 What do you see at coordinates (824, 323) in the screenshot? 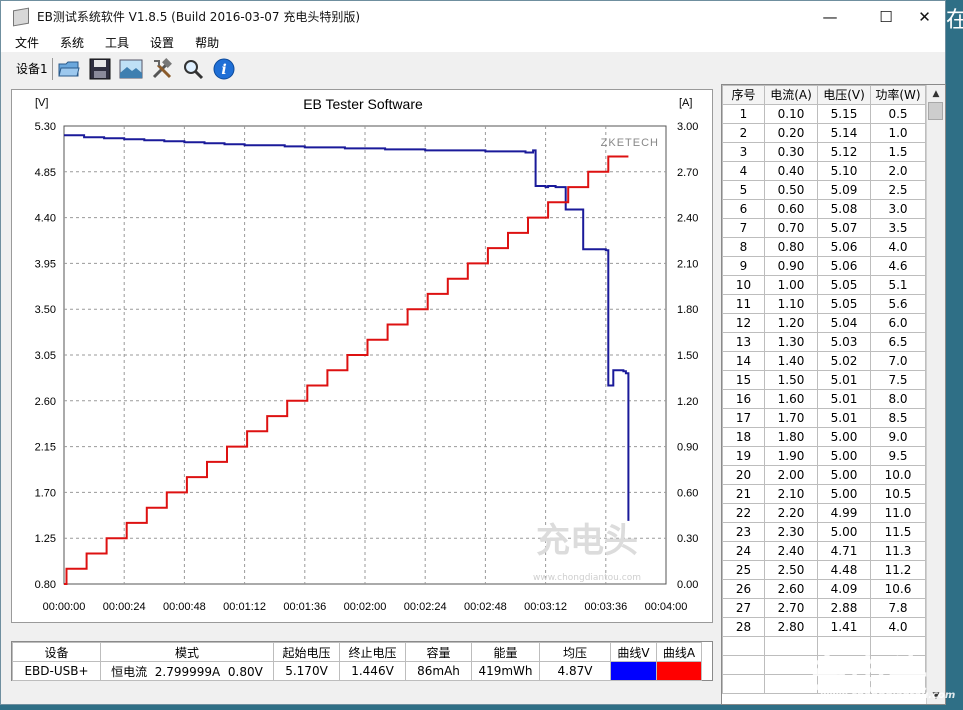
I see `table-row: 12 1.20 5.04 6.0` at bounding box center [824, 323].